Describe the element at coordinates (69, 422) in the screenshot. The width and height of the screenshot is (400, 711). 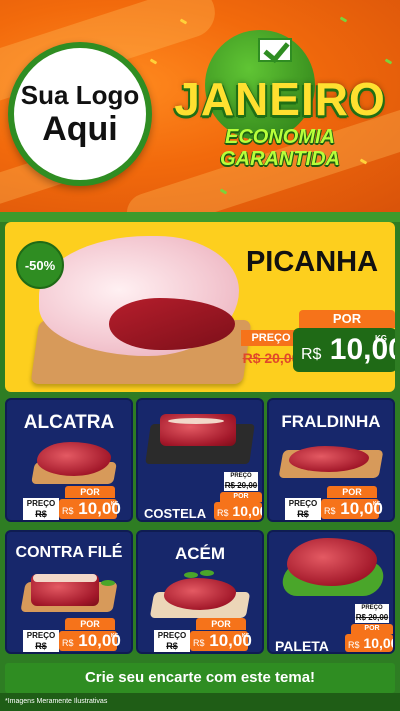
I see `product-name: ALCATRA` at that location.